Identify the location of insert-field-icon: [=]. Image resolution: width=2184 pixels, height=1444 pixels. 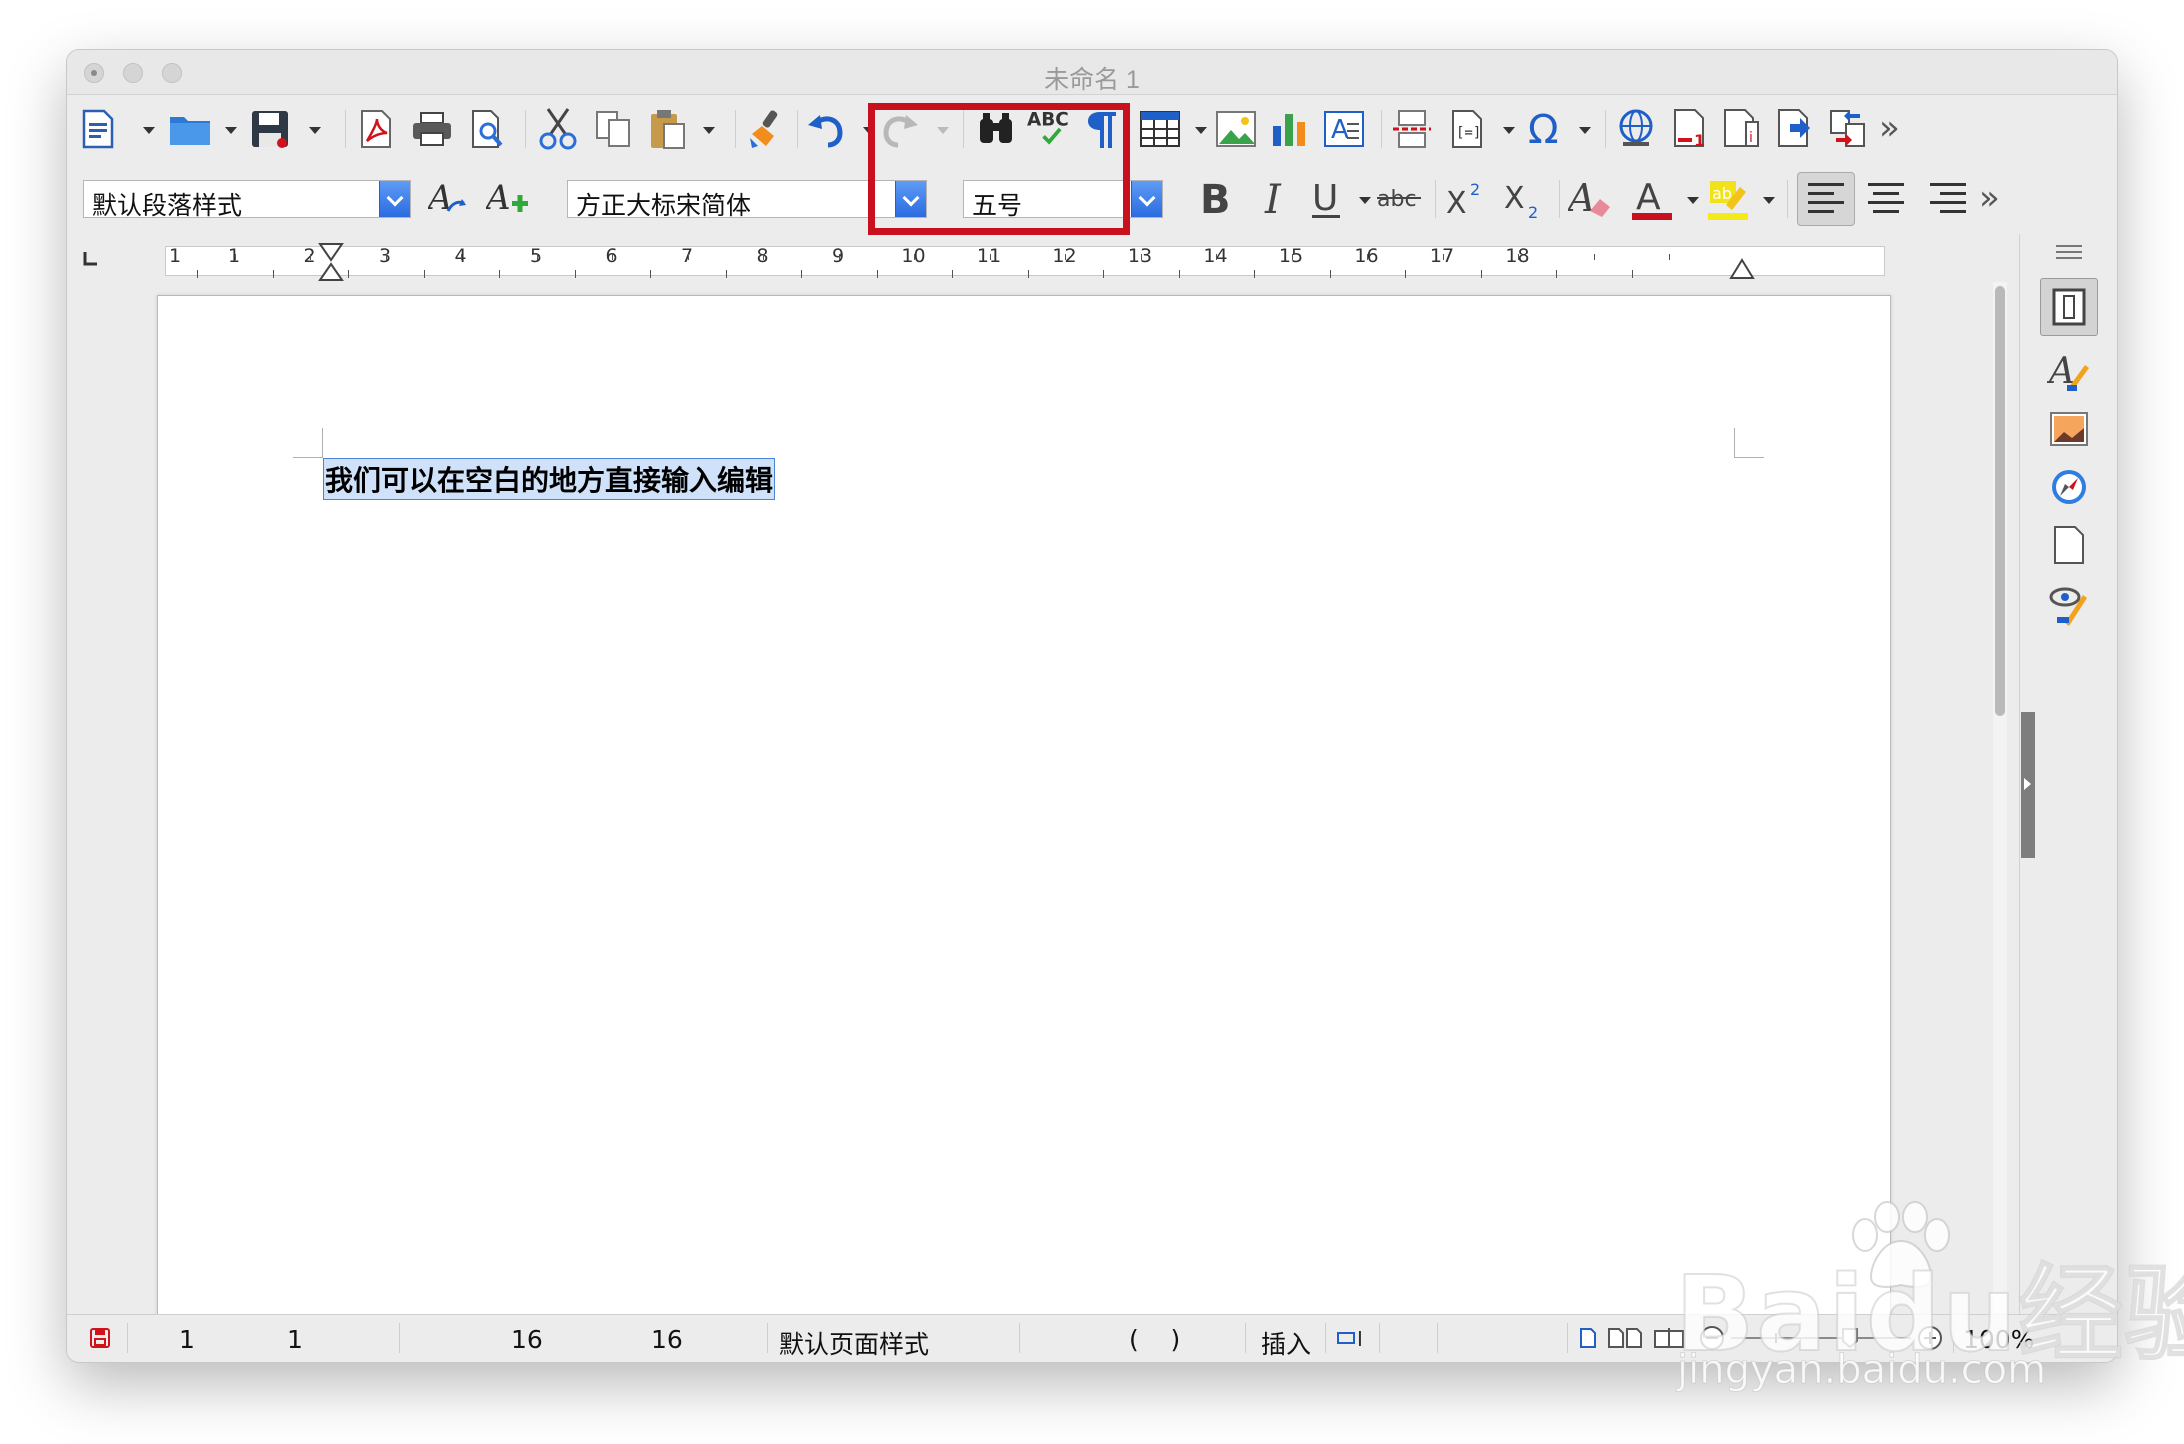
(1468, 129).